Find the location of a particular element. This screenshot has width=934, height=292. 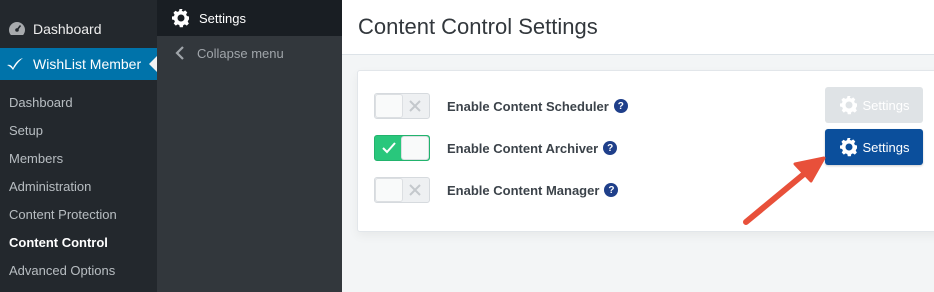

active-menu-notch is located at coordinates (153, 64).